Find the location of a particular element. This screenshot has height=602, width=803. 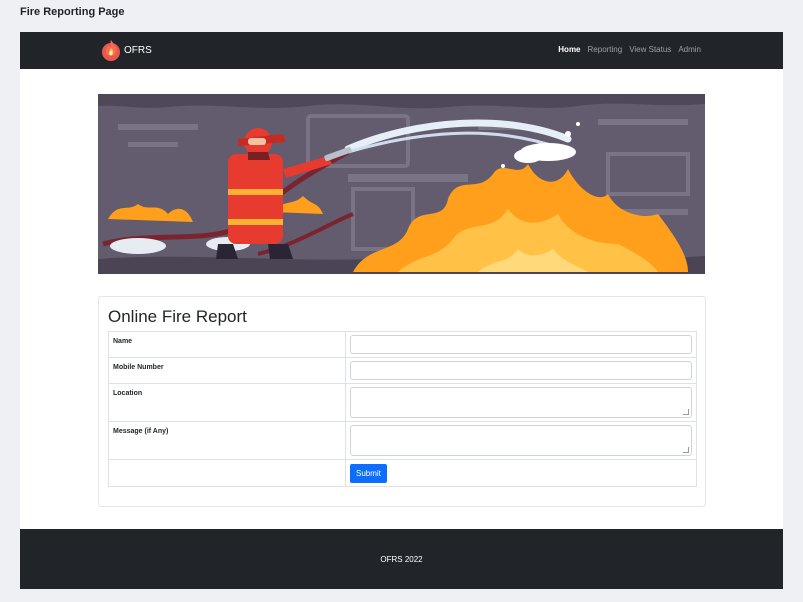

message-textarea is located at coordinates (521, 440).